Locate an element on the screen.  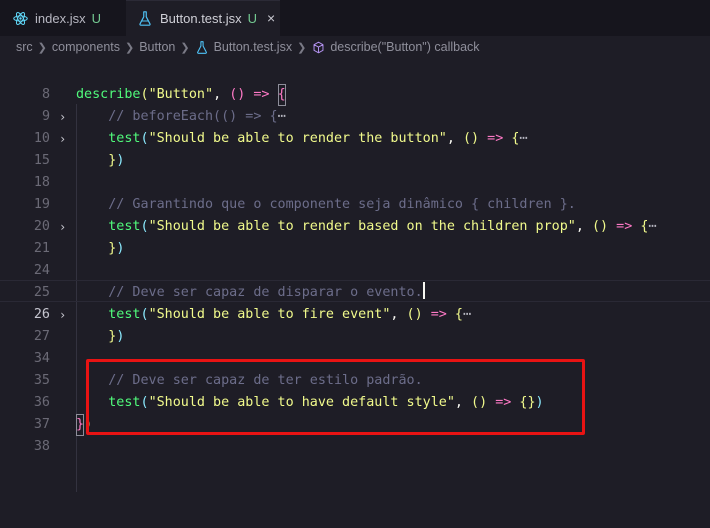
code-line: 9 describe("Button", () => { is located at coordinates (355, 104).